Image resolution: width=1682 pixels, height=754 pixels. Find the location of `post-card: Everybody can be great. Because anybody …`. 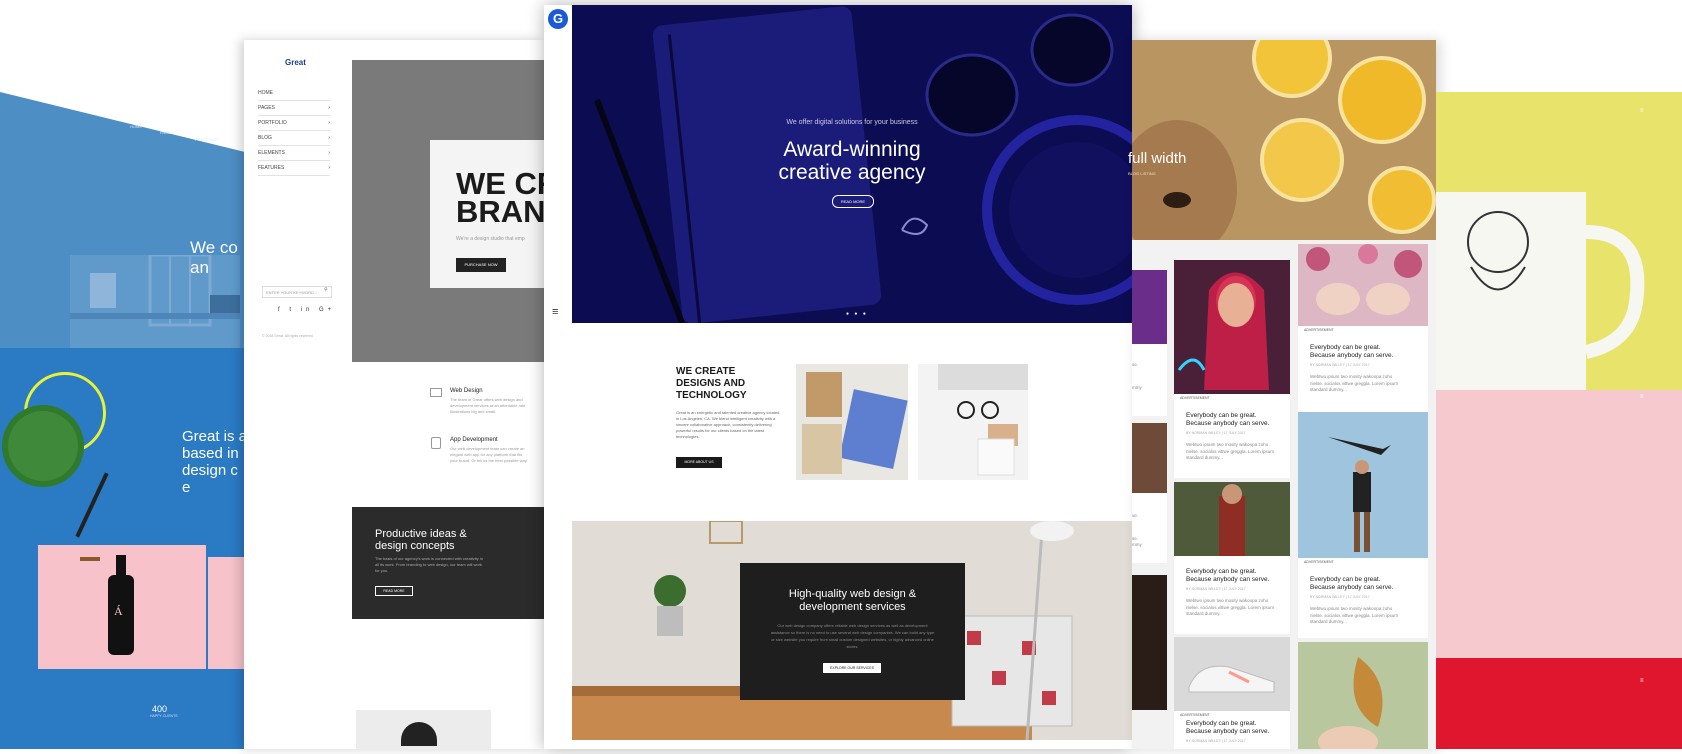

post-card: Everybody can be great. Because anybody … is located at coordinates (1232, 595).